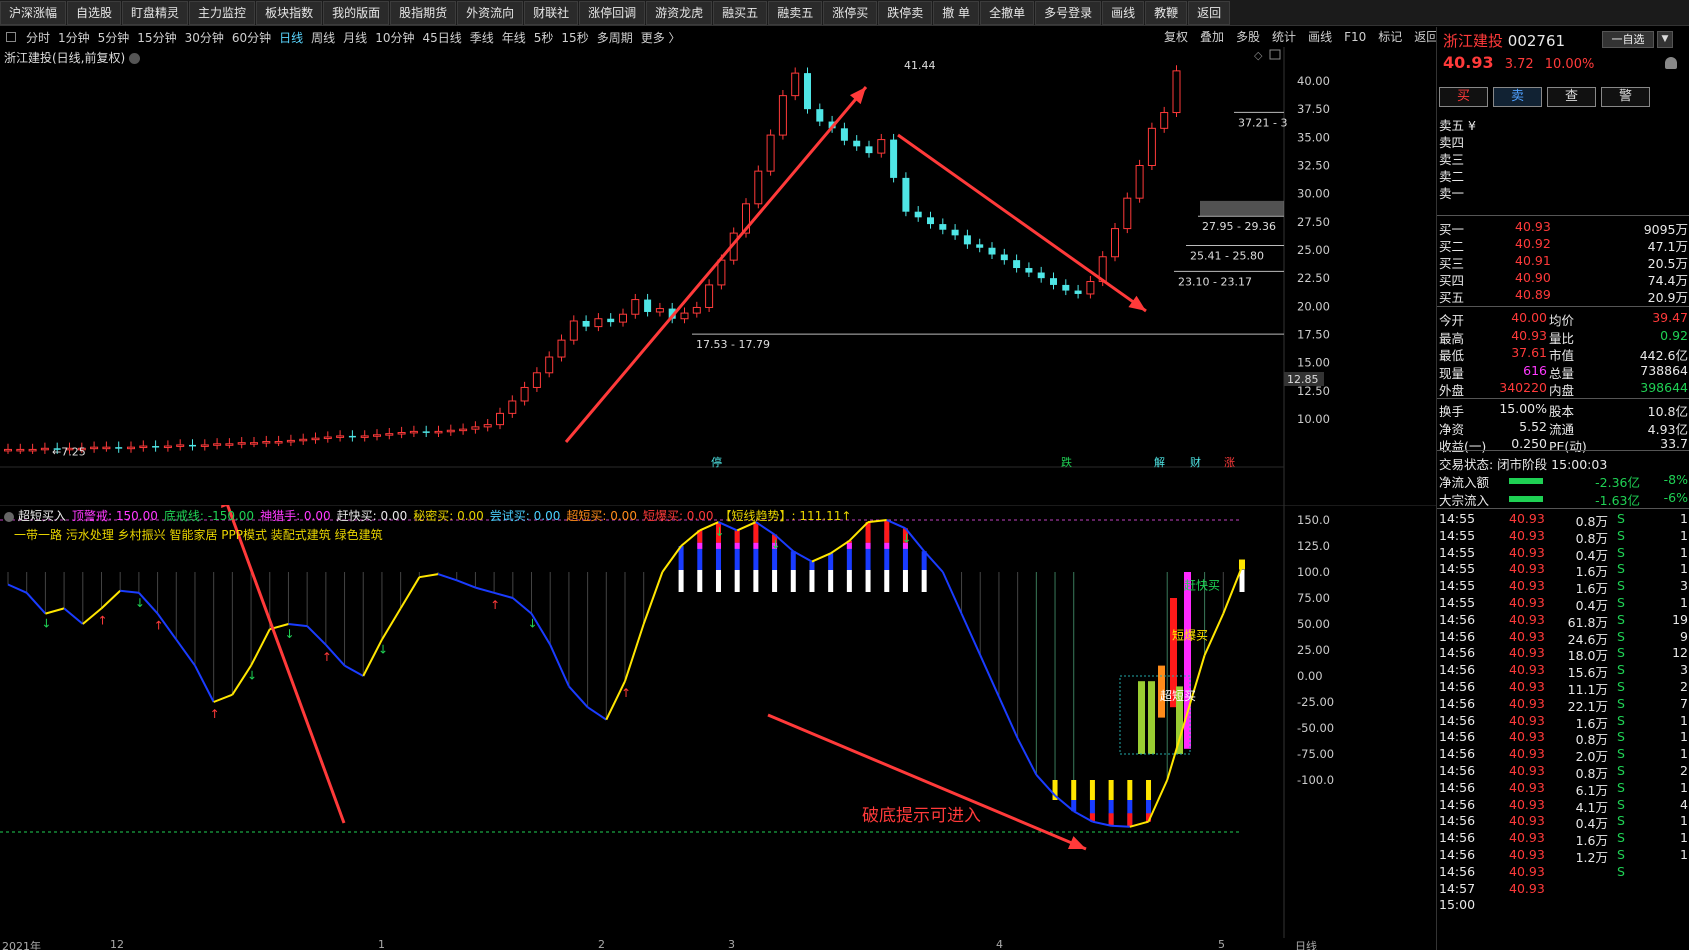  I want to click on indicator-name: 超短买入, so click(42, 516).